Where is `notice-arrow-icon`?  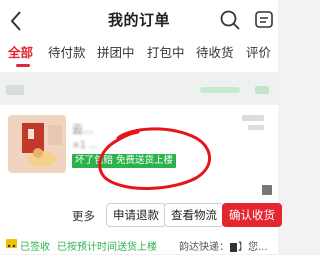 notice-arrow-icon is located at coordinates (262, 90).